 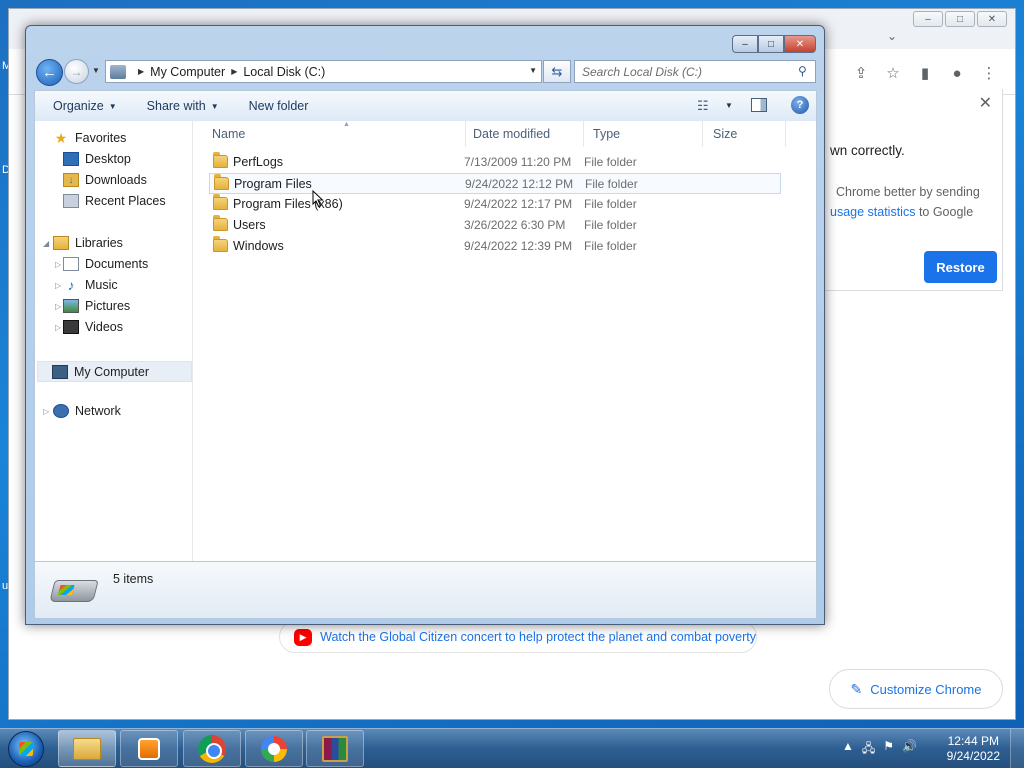 I want to click on mouse-cursor-icon, so click(x=318, y=199).